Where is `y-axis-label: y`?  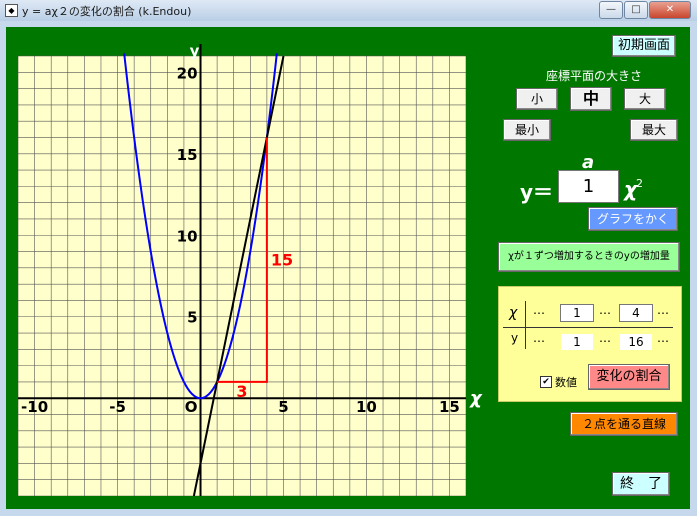 y-axis-label: y is located at coordinates (195, 52).